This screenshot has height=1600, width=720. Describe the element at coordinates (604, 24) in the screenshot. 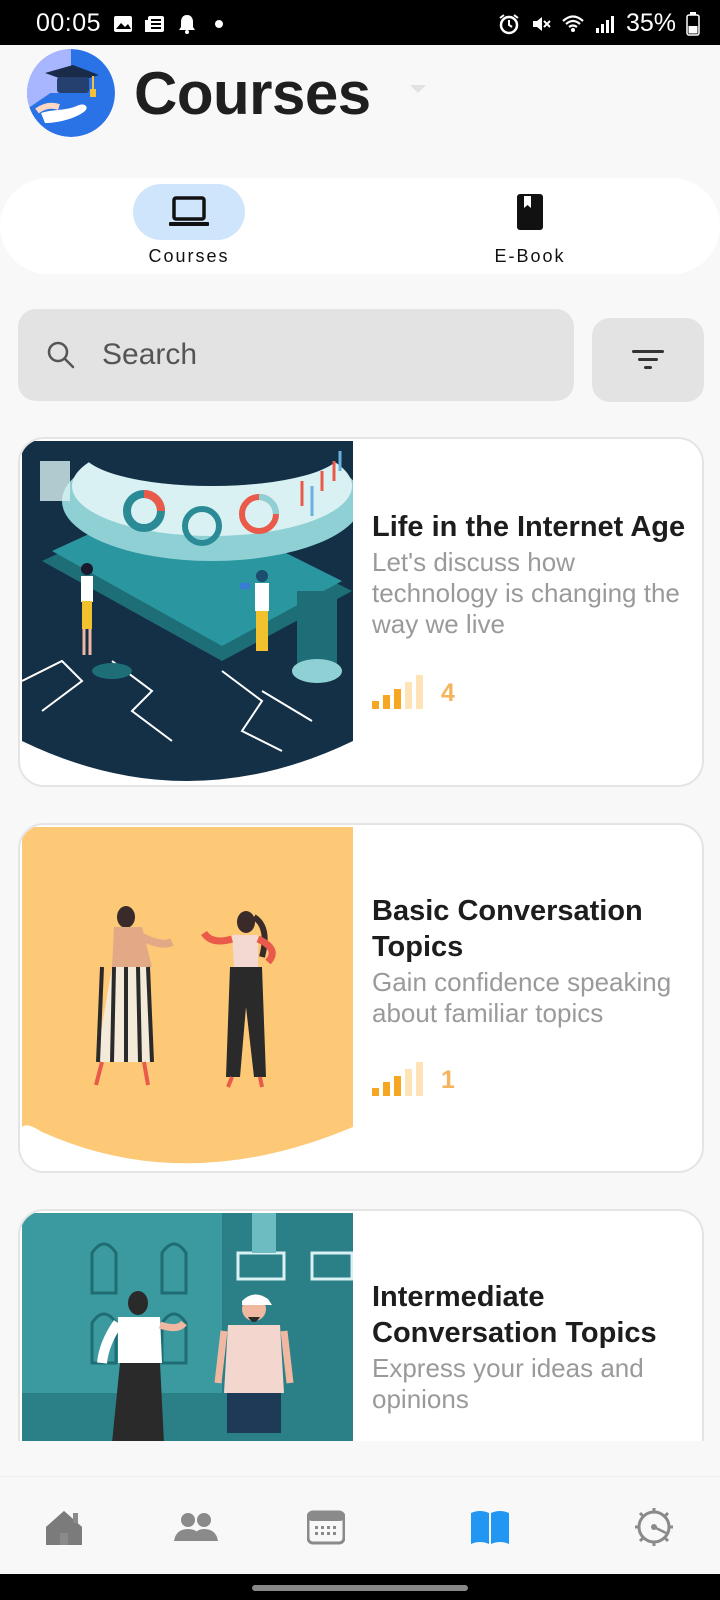

I see `signal-icon` at that location.